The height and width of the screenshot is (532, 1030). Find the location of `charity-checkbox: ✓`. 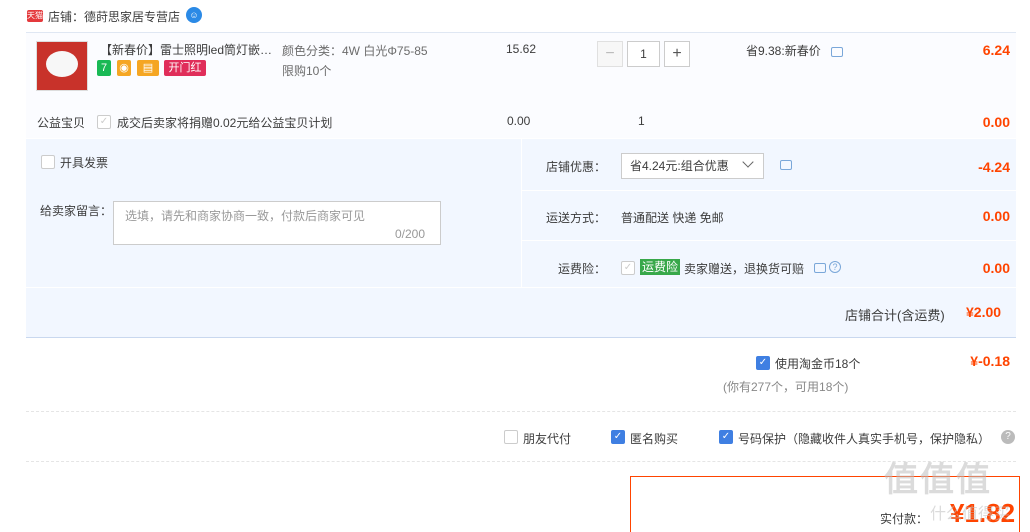

charity-checkbox: ✓ is located at coordinates (104, 122).